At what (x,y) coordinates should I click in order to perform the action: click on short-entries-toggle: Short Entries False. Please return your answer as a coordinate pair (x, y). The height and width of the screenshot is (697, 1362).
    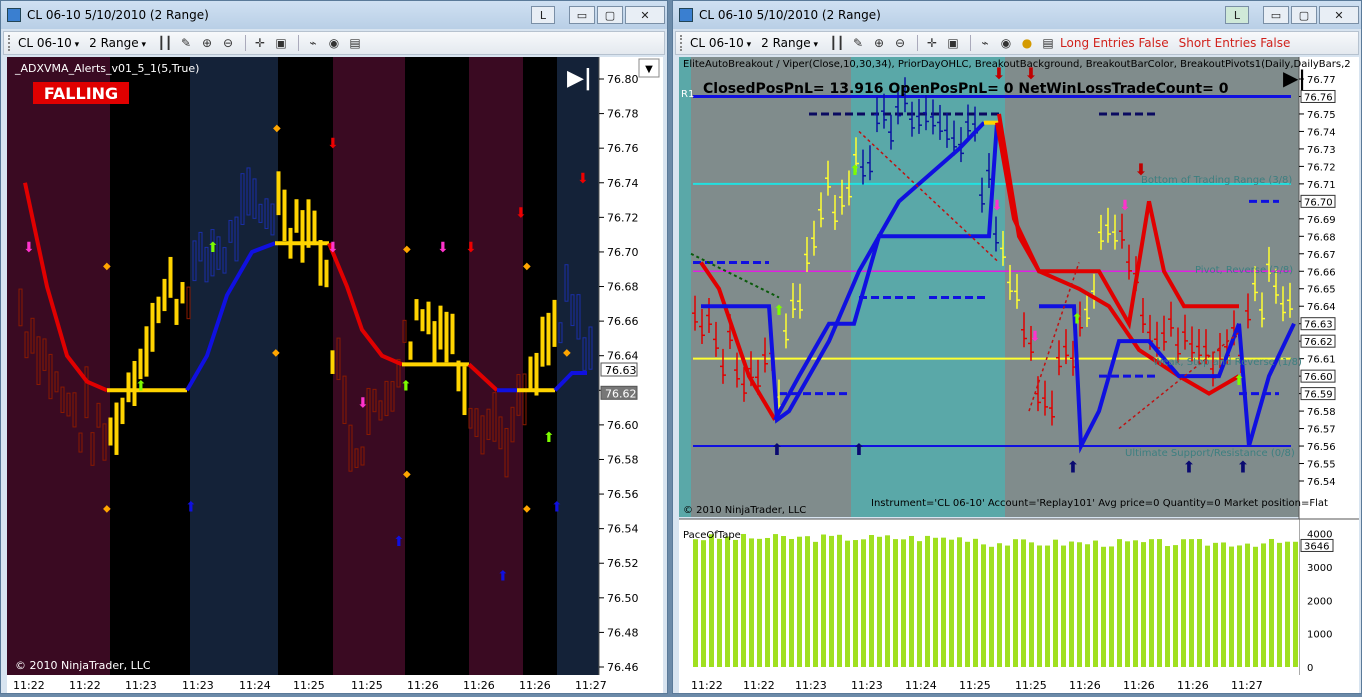
    Looking at the image, I should click on (1235, 43).